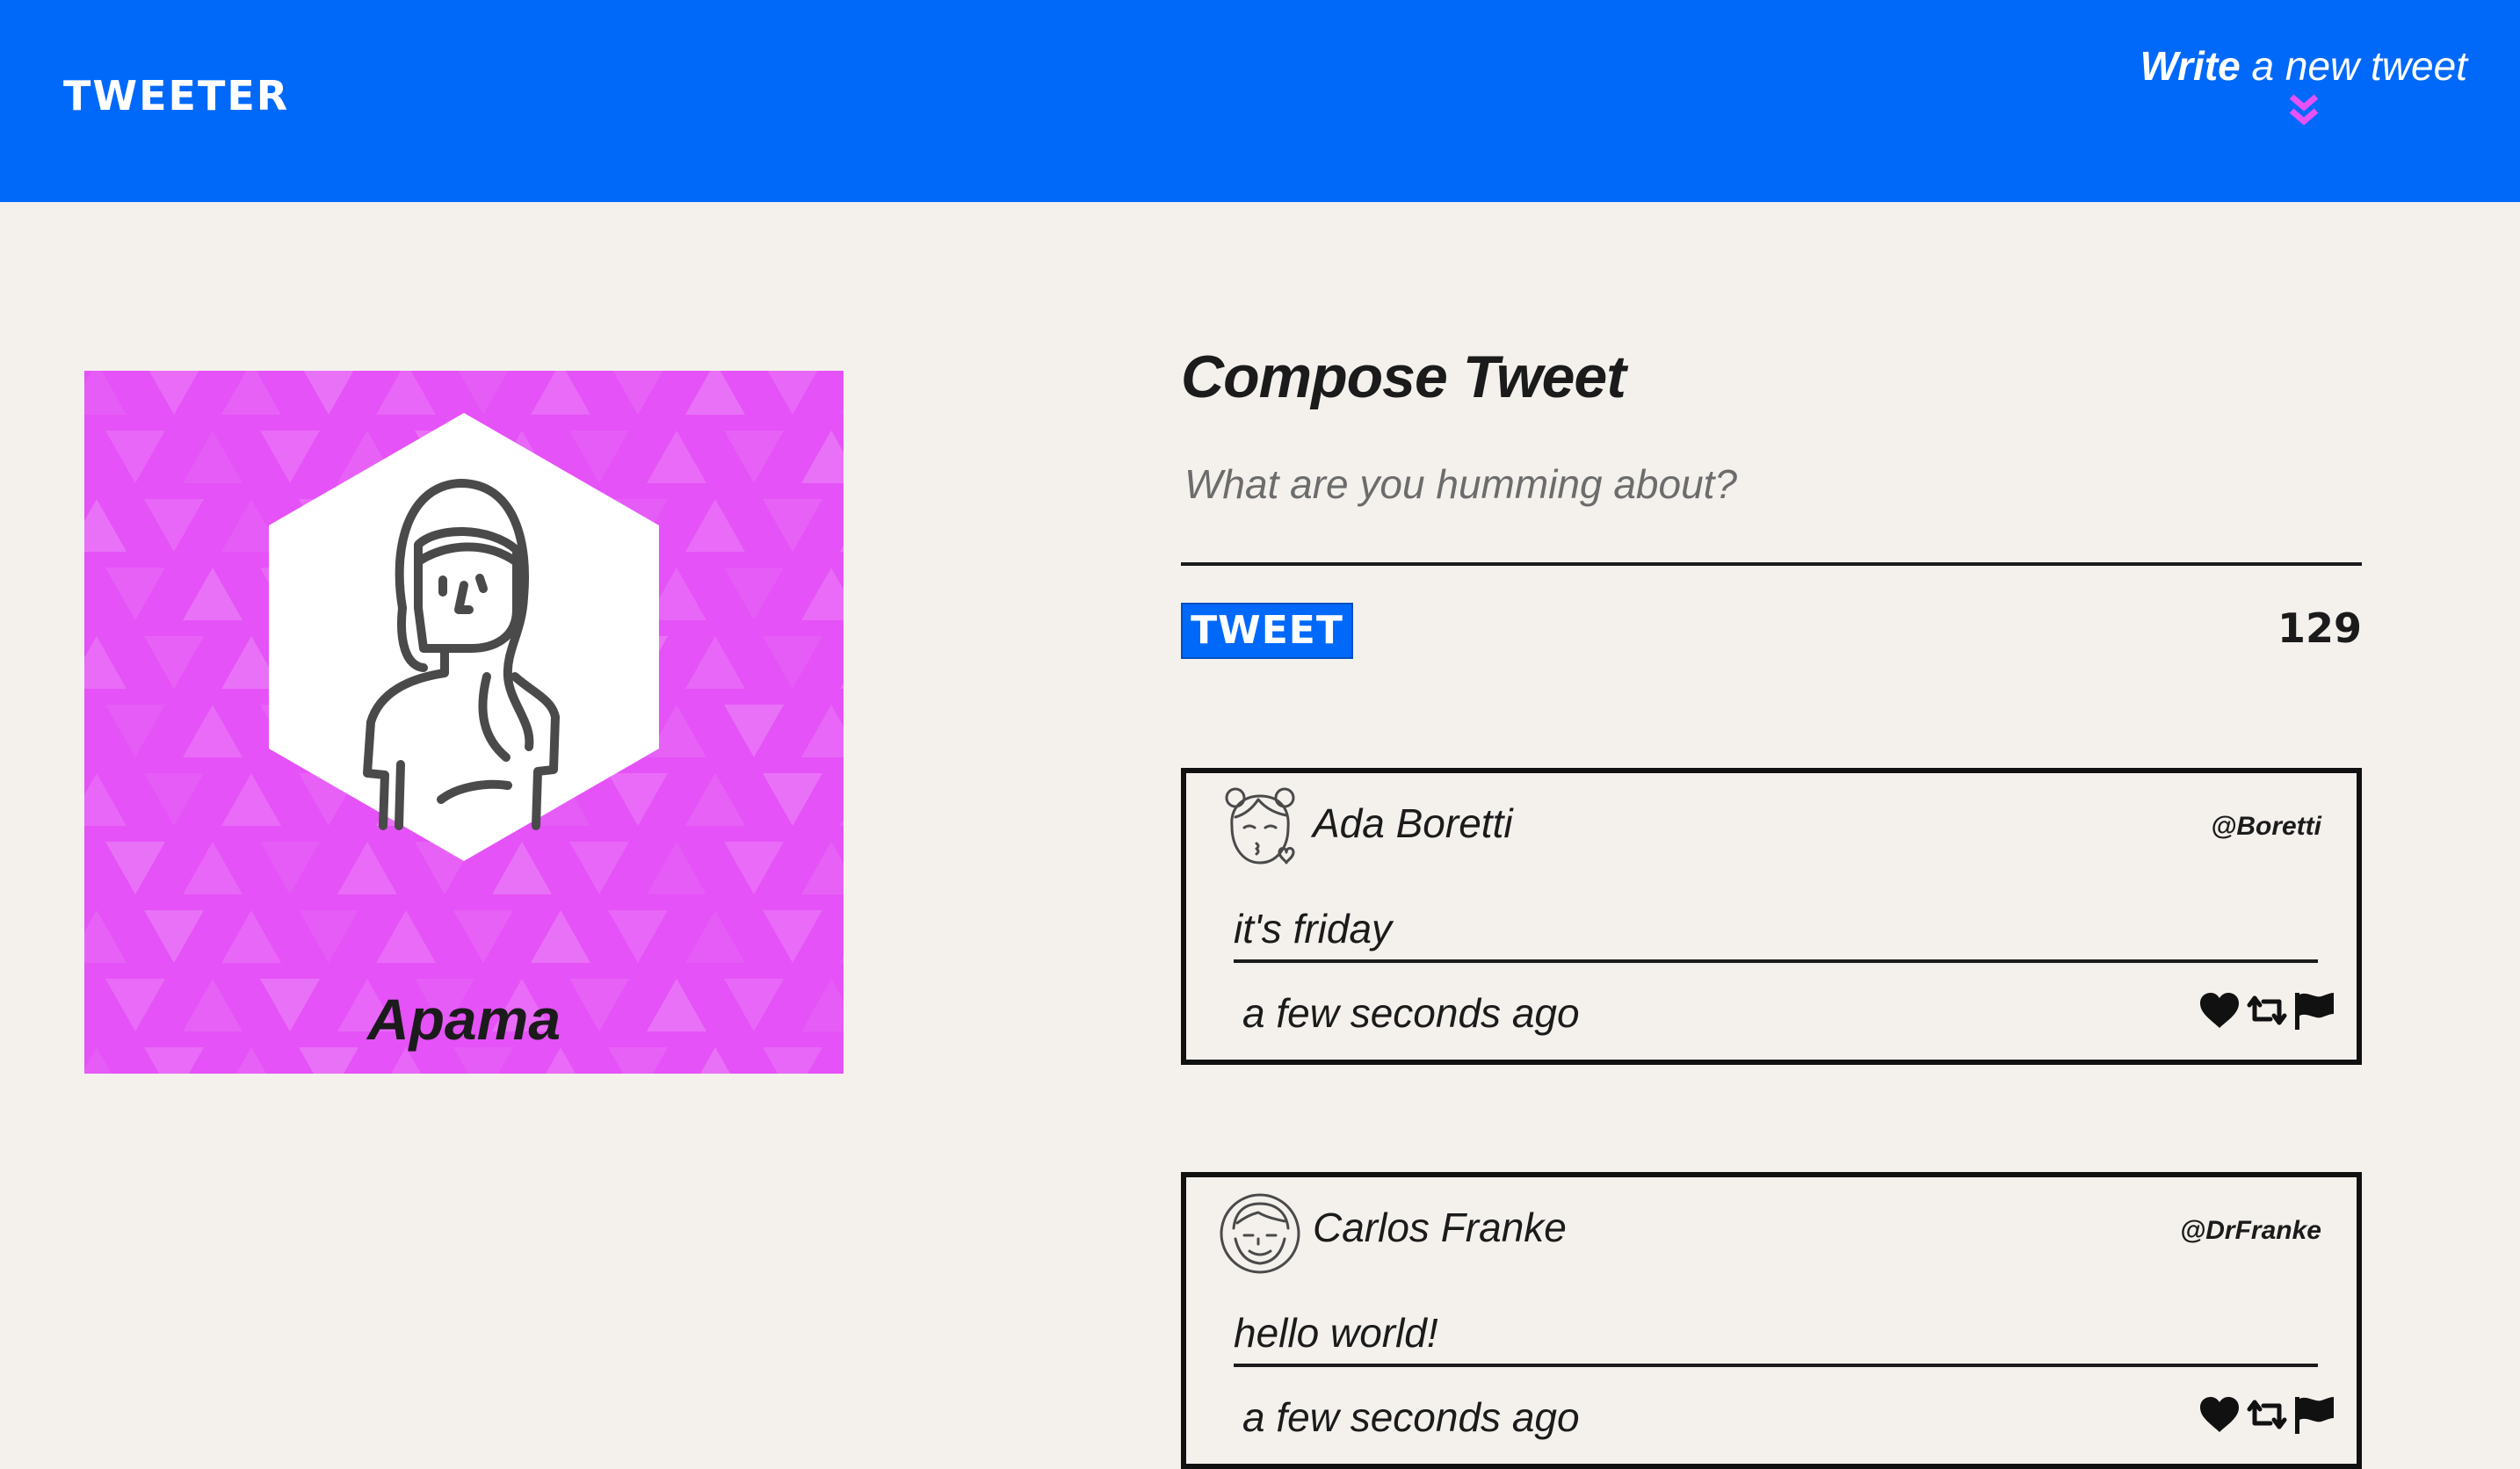 The width and height of the screenshot is (2520, 1469). Describe the element at coordinates (1771, 513) in the screenshot. I see `tweet-input` at that location.